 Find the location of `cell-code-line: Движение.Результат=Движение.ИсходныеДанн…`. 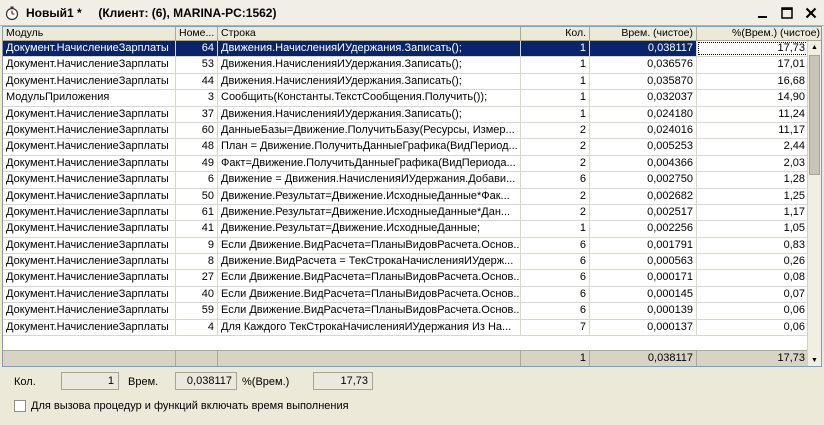

cell-code-line: Движение.Результат=Движение.ИсходныеДанн… is located at coordinates (369, 212).